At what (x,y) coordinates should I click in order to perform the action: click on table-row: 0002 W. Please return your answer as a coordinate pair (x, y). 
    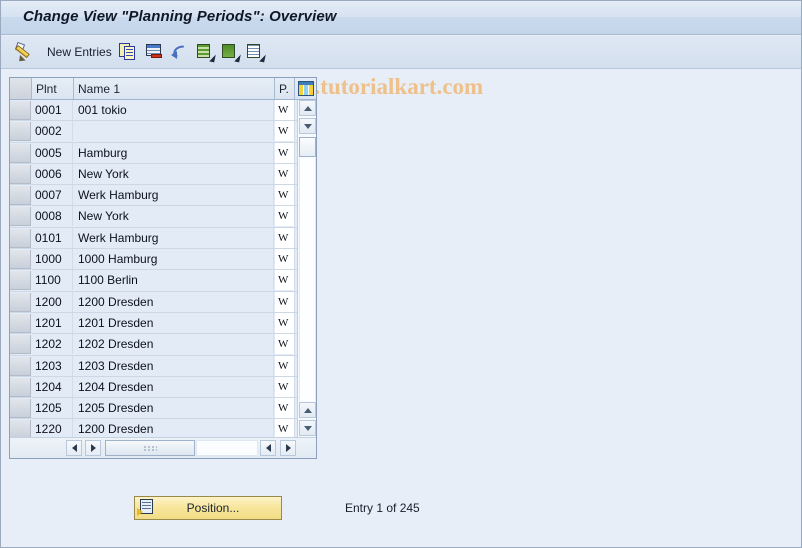
    Looking at the image, I should click on (163, 132).